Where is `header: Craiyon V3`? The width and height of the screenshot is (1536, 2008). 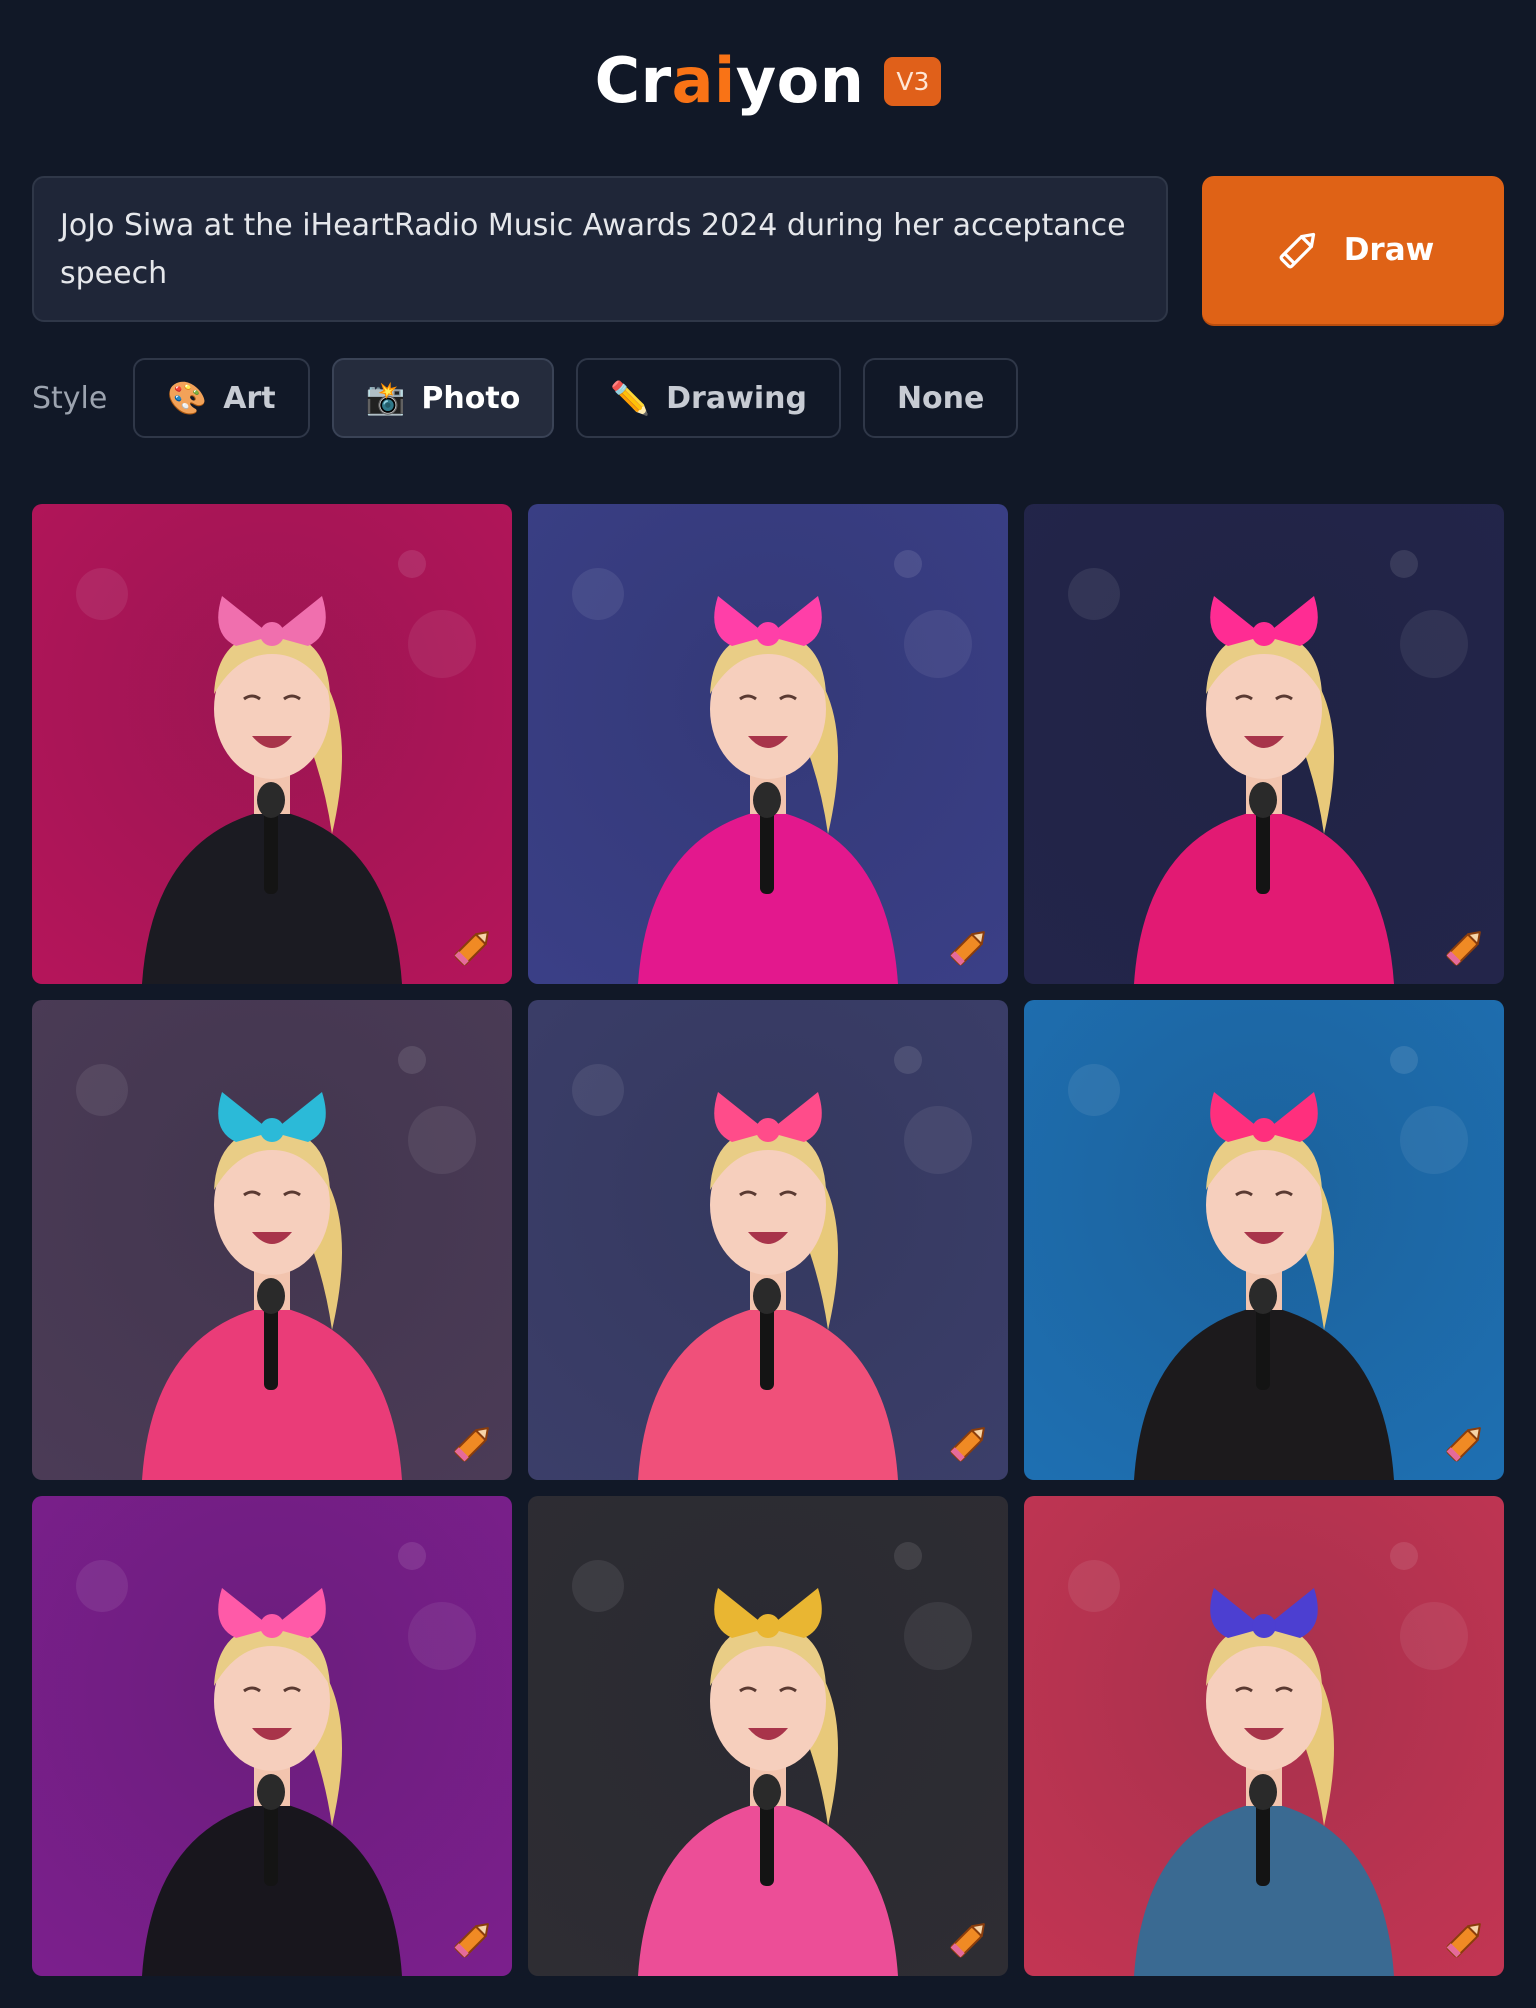 header: Craiyon V3 is located at coordinates (768, 81).